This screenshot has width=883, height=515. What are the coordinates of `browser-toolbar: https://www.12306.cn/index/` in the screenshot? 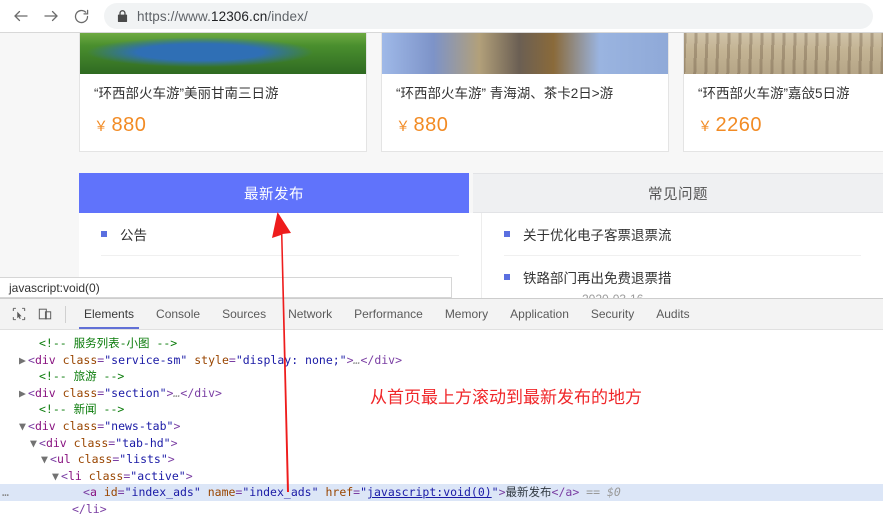 It's located at (441, 16).